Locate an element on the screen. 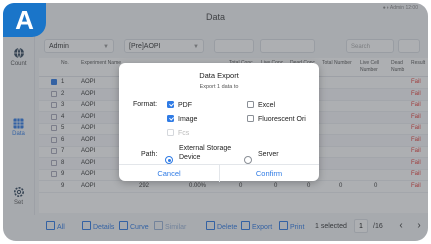 This screenshot has width=431, height=244. dialog-title: Data Export is located at coordinates (219, 75).